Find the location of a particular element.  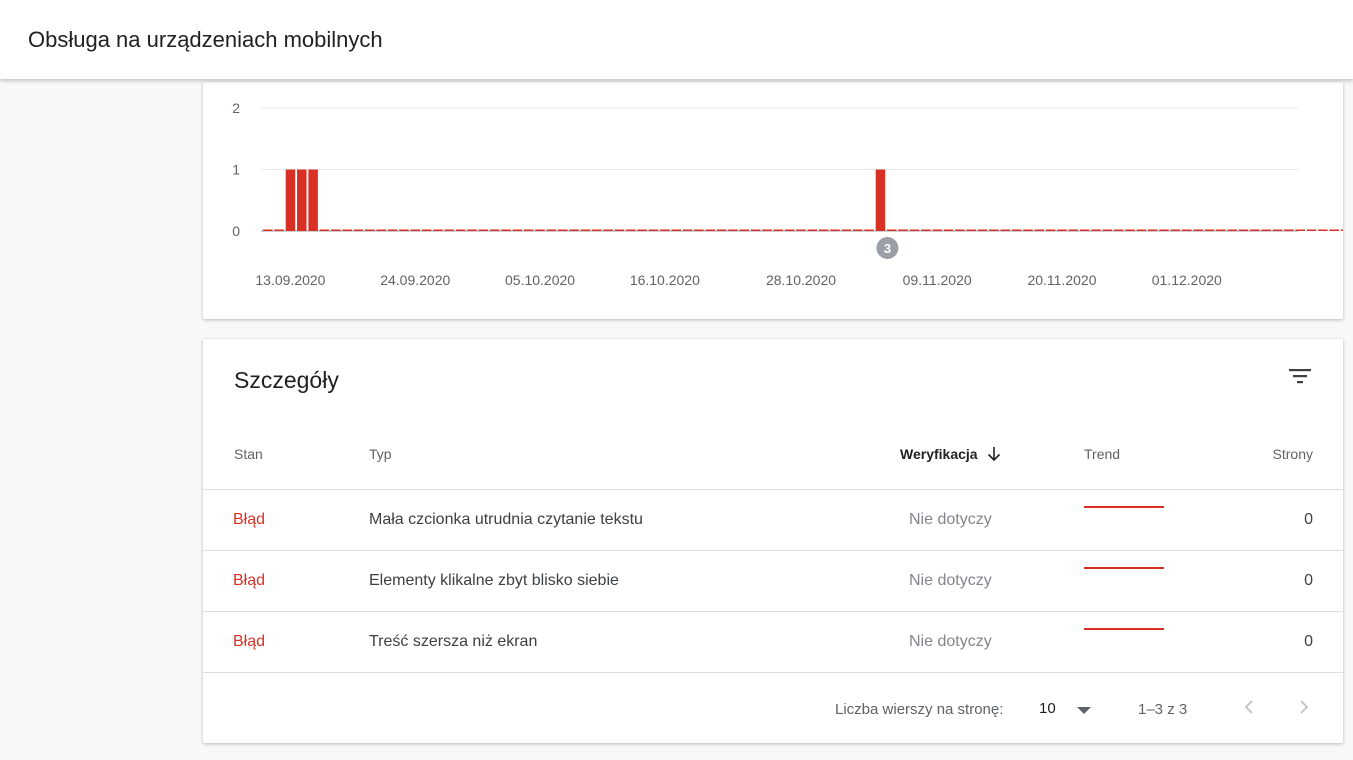

filter-button is located at coordinates (1300, 377).